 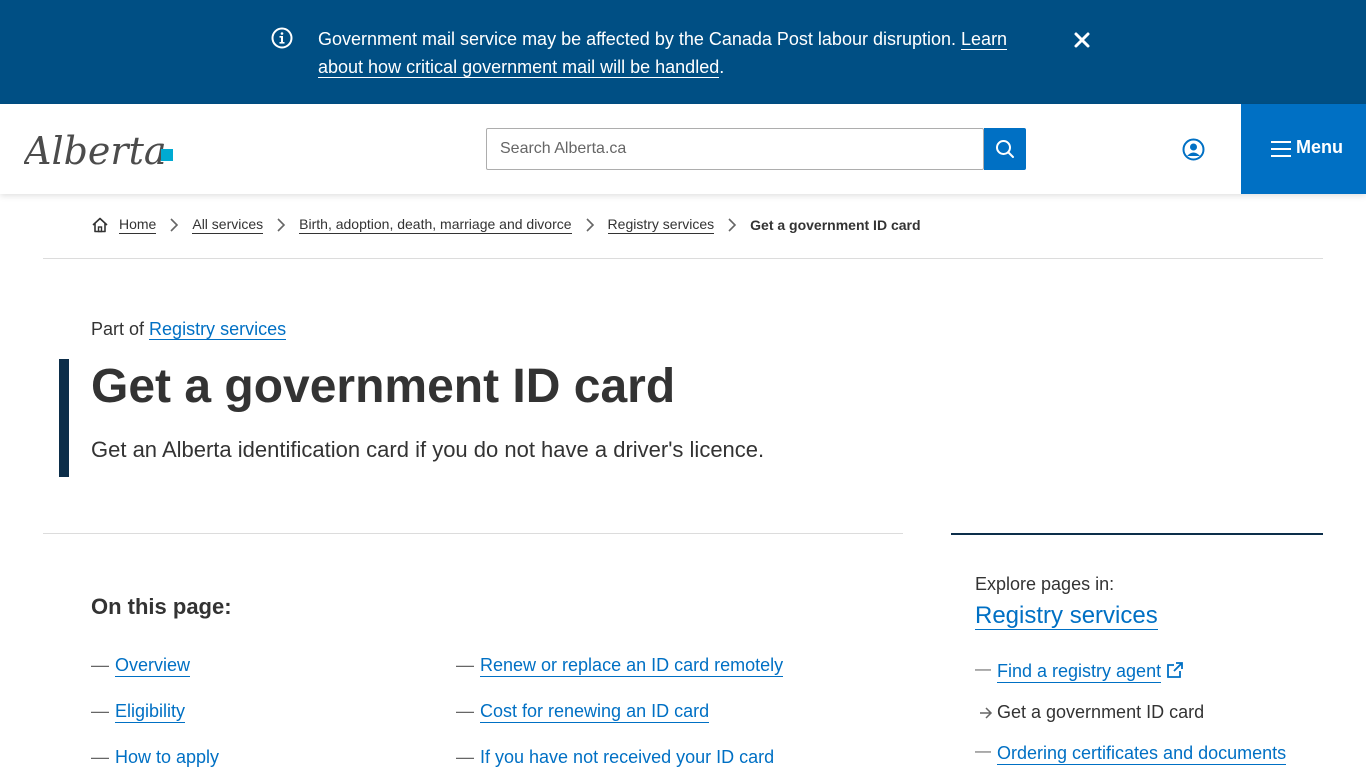 What do you see at coordinates (100, 225) in the screenshot?
I see `home-icon` at bounding box center [100, 225].